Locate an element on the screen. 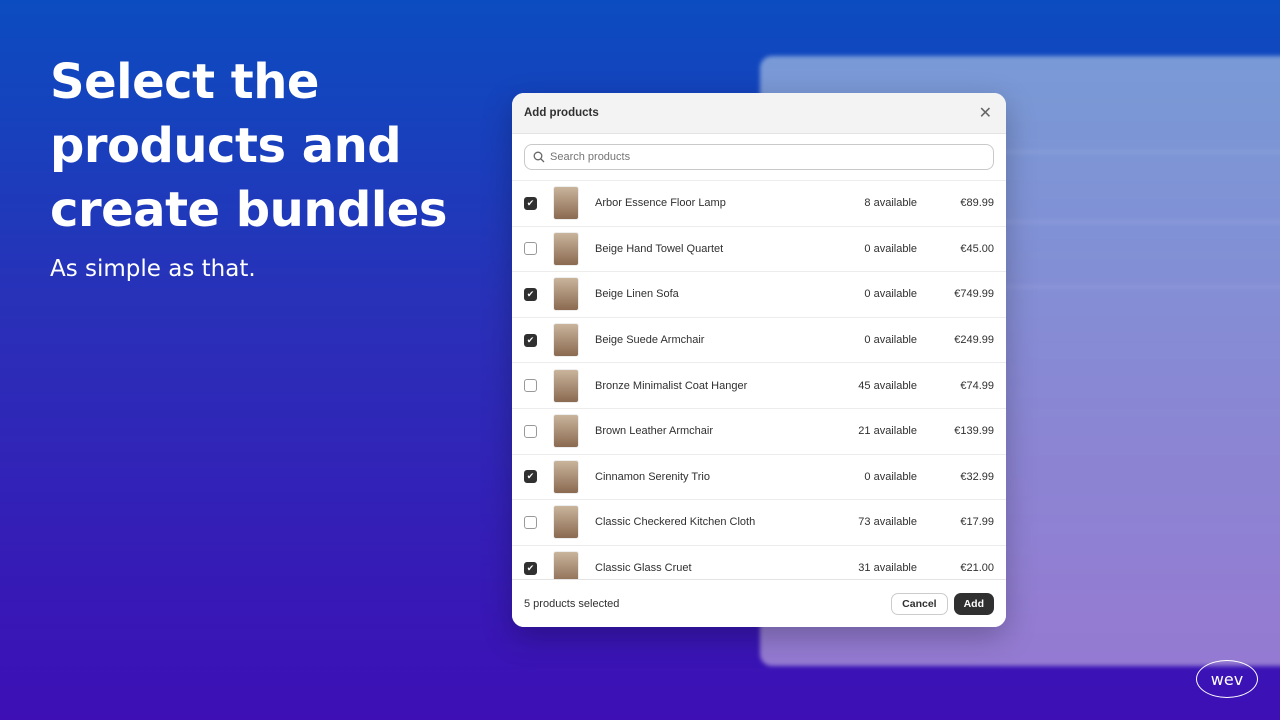  search-field is located at coordinates (759, 157).